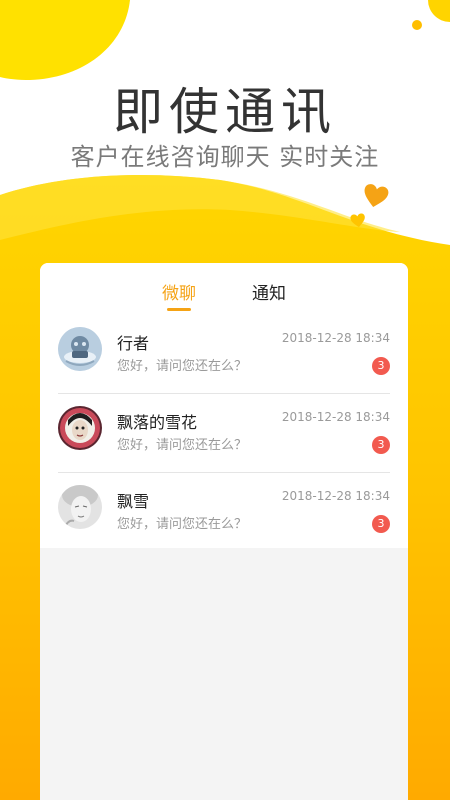  What do you see at coordinates (225, 157) in the screenshot?
I see `hero-subtitle: 客户在线咨询聊天 实时关注` at bounding box center [225, 157].